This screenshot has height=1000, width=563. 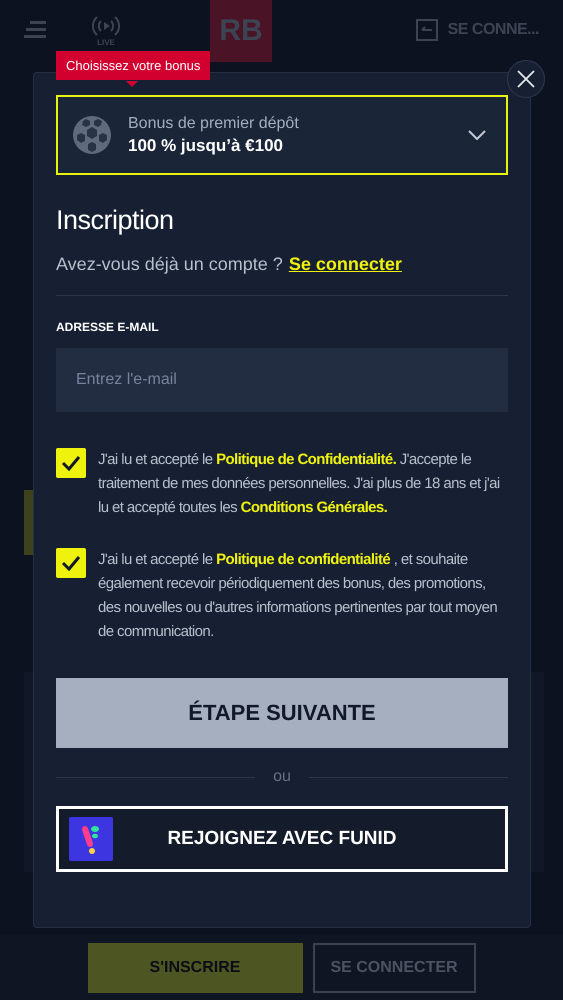 I want to click on next-step-button: ÉTAPE SUIVANTE, so click(x=282, y=713).